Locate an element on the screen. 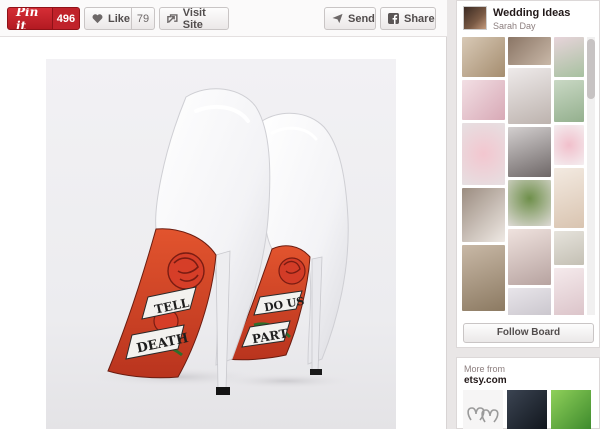 The height and width of the screenshot is (429, 600). follow-board-button: Follow Board is located at coordinates (528, 333).